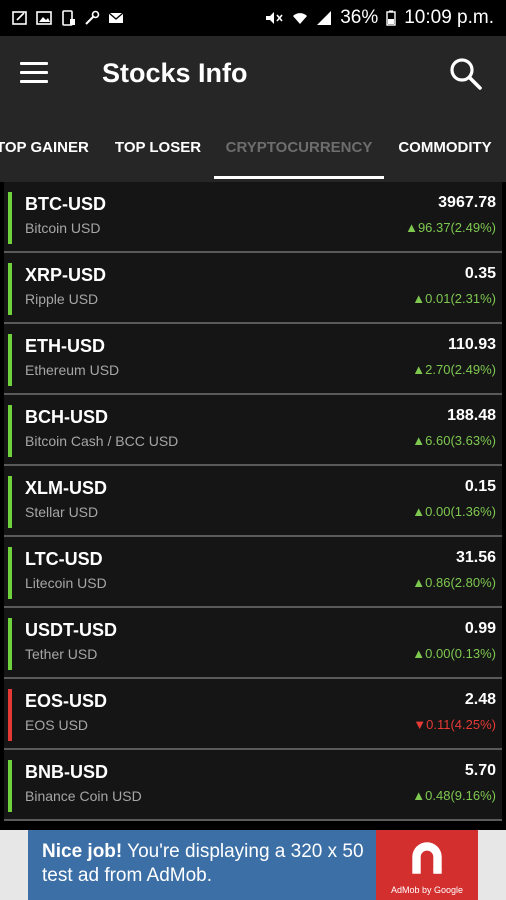 Image resolution: width=506 pixels, height=900 pixels. What do you see at coordinates (65, 346) in the screenshot?
I see `ticker-symbol: ETH-USD` at bounding box center [65, 346].